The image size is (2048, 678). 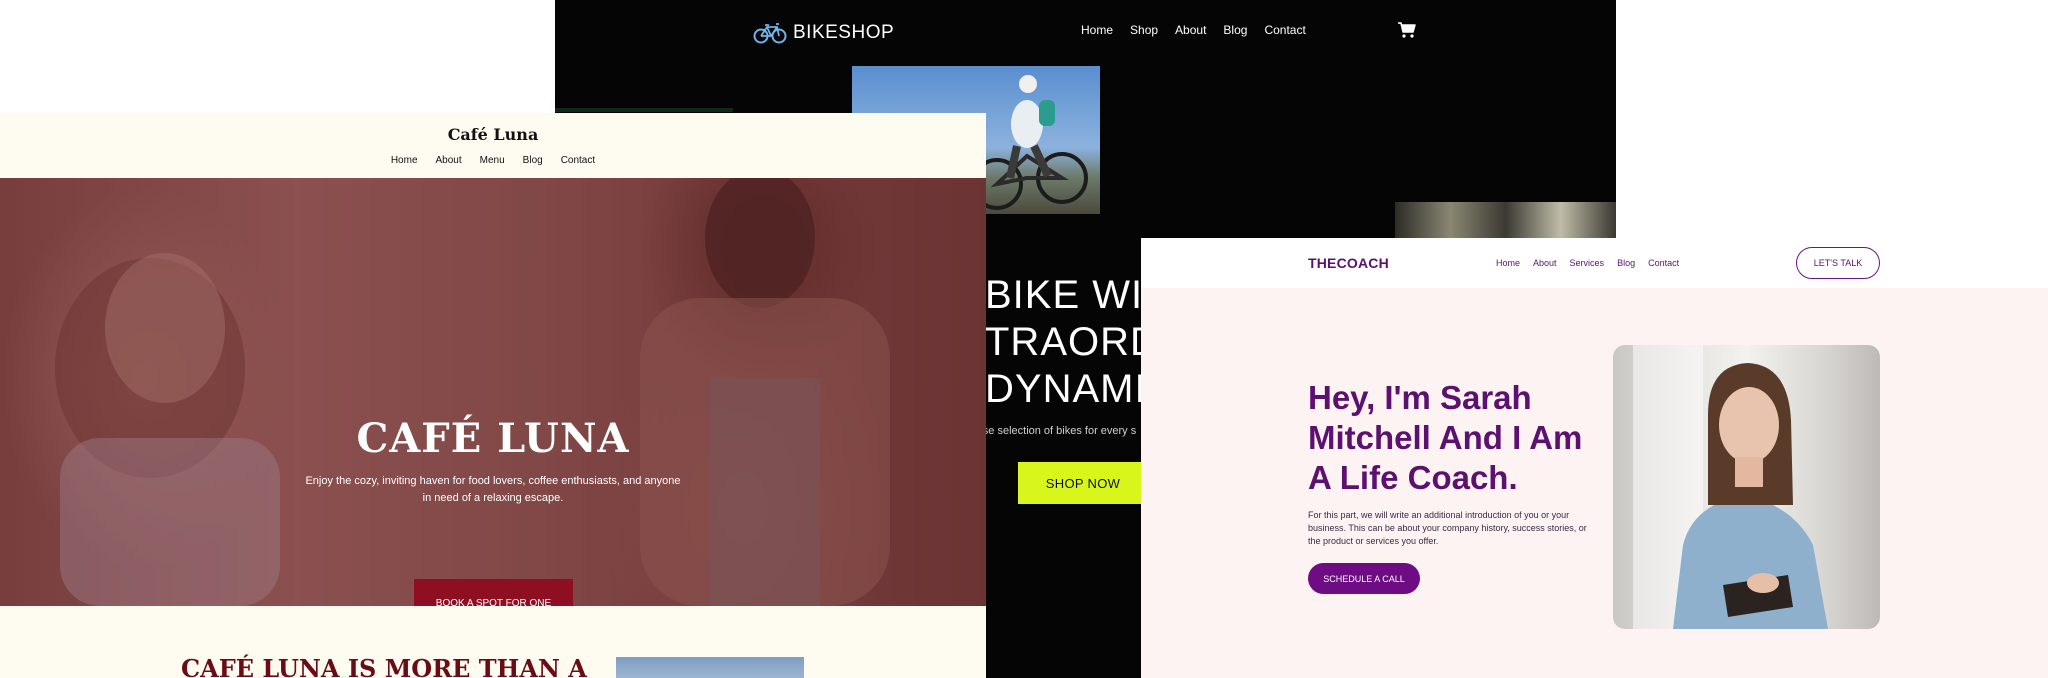 What do you see at coordinates (533, 160) in the screenshot?
I see `cafe-nav-blog: Blog` at bounding box center [533, 160].